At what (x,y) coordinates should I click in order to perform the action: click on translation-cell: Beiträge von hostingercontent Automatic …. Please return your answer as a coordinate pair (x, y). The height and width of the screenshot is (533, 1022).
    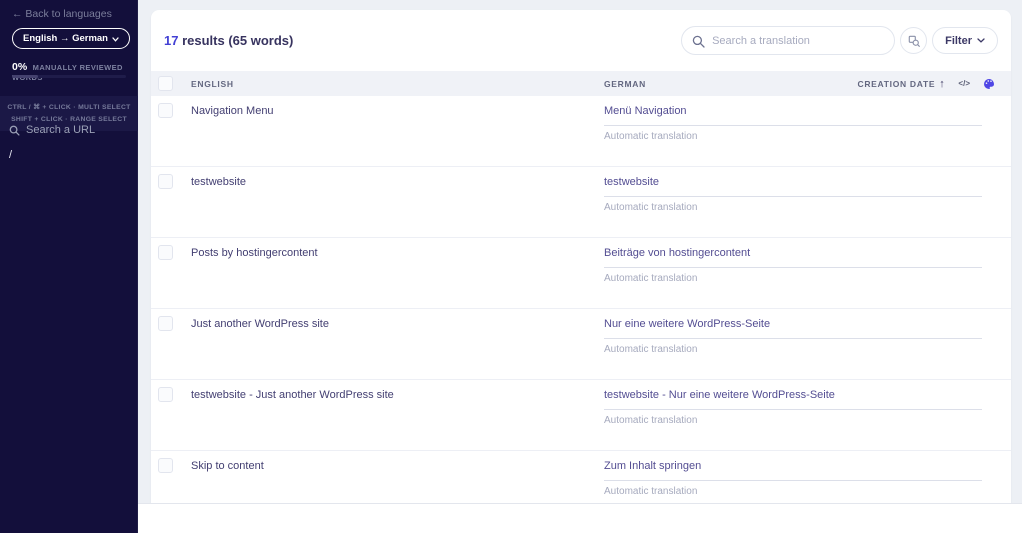
    Looking at the image, I should click on (793, 261).